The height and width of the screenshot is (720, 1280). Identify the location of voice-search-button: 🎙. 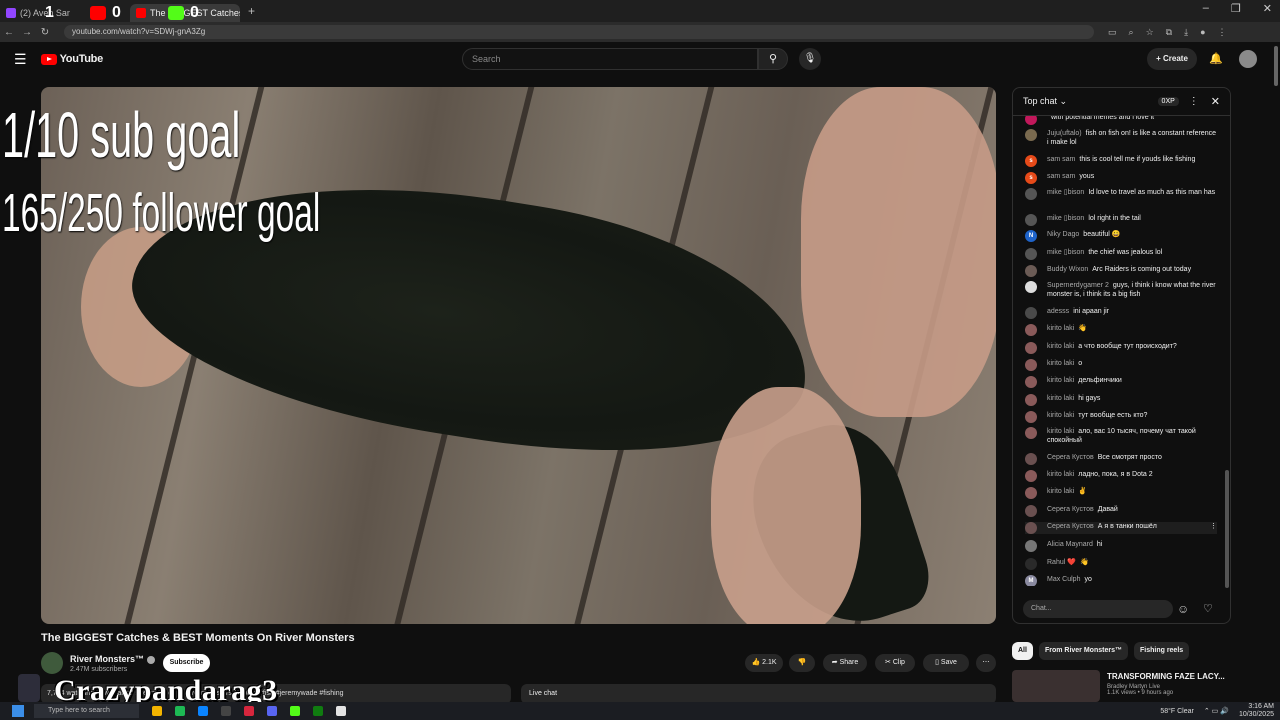
(810, 59).